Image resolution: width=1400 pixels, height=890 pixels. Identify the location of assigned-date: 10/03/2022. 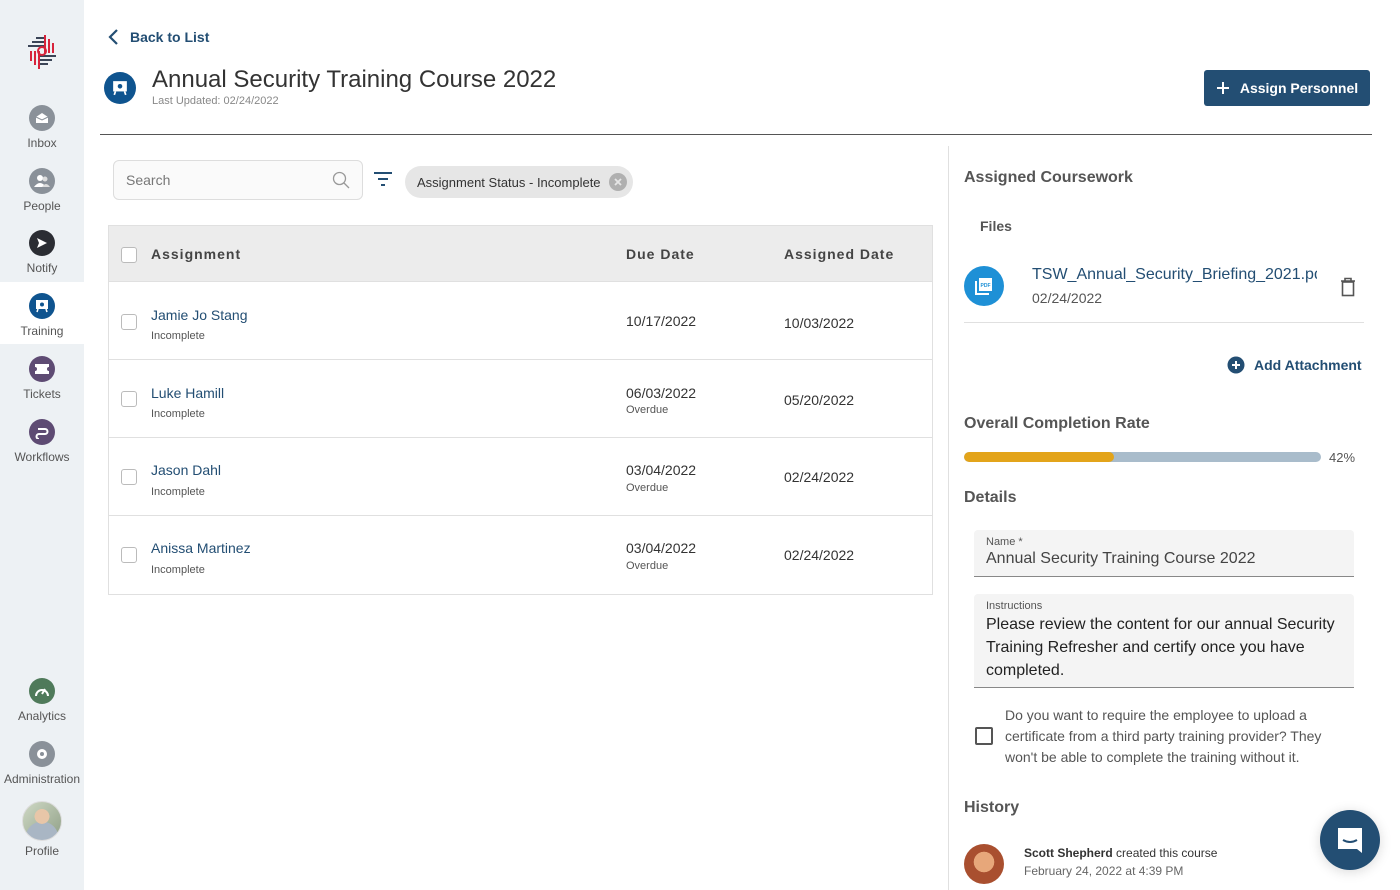
(819, 323).